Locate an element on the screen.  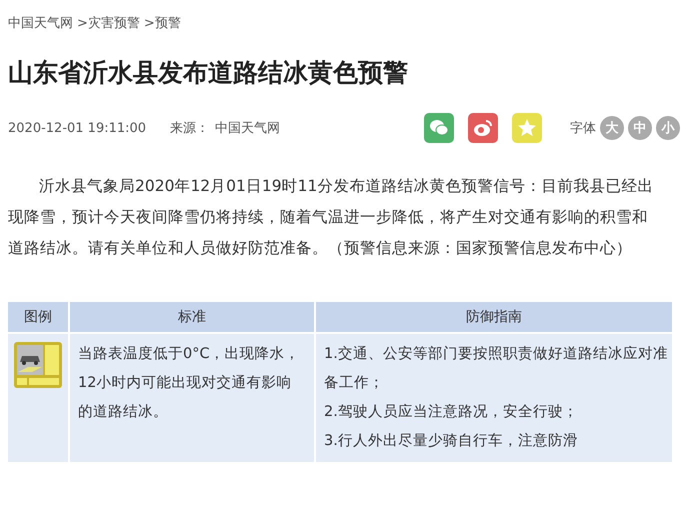
table-cell: 当路表温度低于0°C，出现降水，12小时内可能出现对交通有影响的道路结冰。 is located at coordinates (192, 398).